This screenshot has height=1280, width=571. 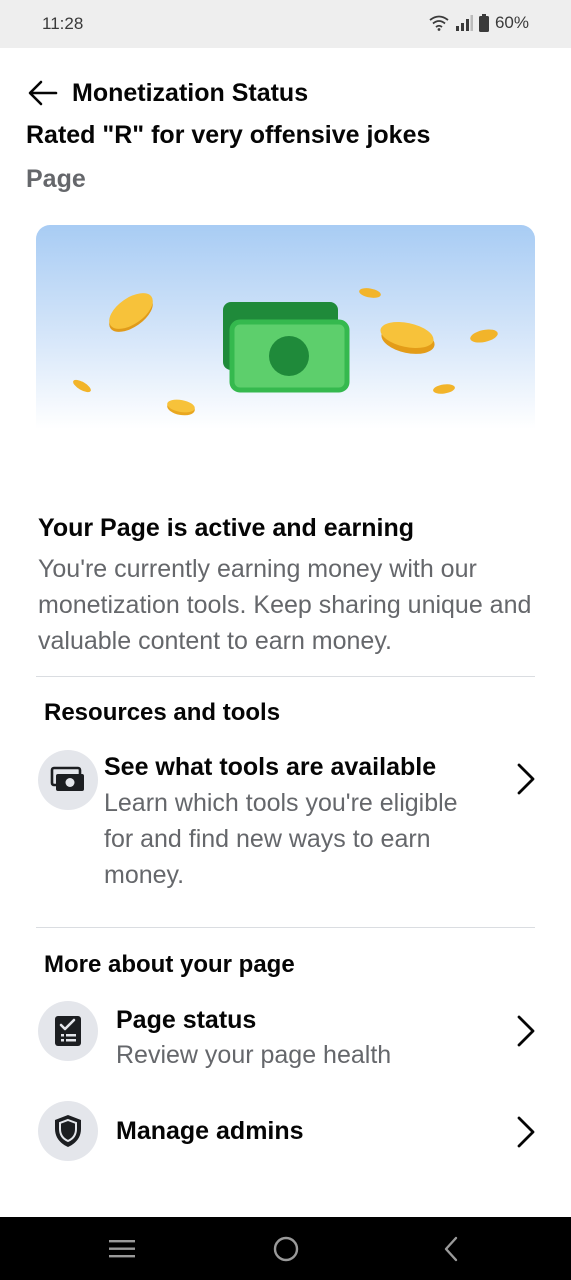 I want to click on more-heading: More about your page, so click(x=169, y=964).